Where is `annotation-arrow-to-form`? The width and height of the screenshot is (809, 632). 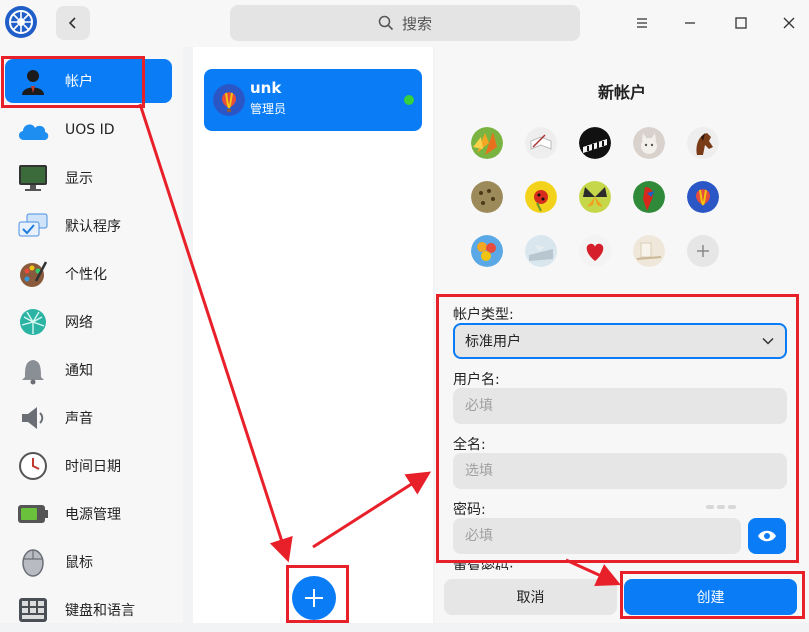
annotation-arrow-to-form is located at coordinates (372, 510).